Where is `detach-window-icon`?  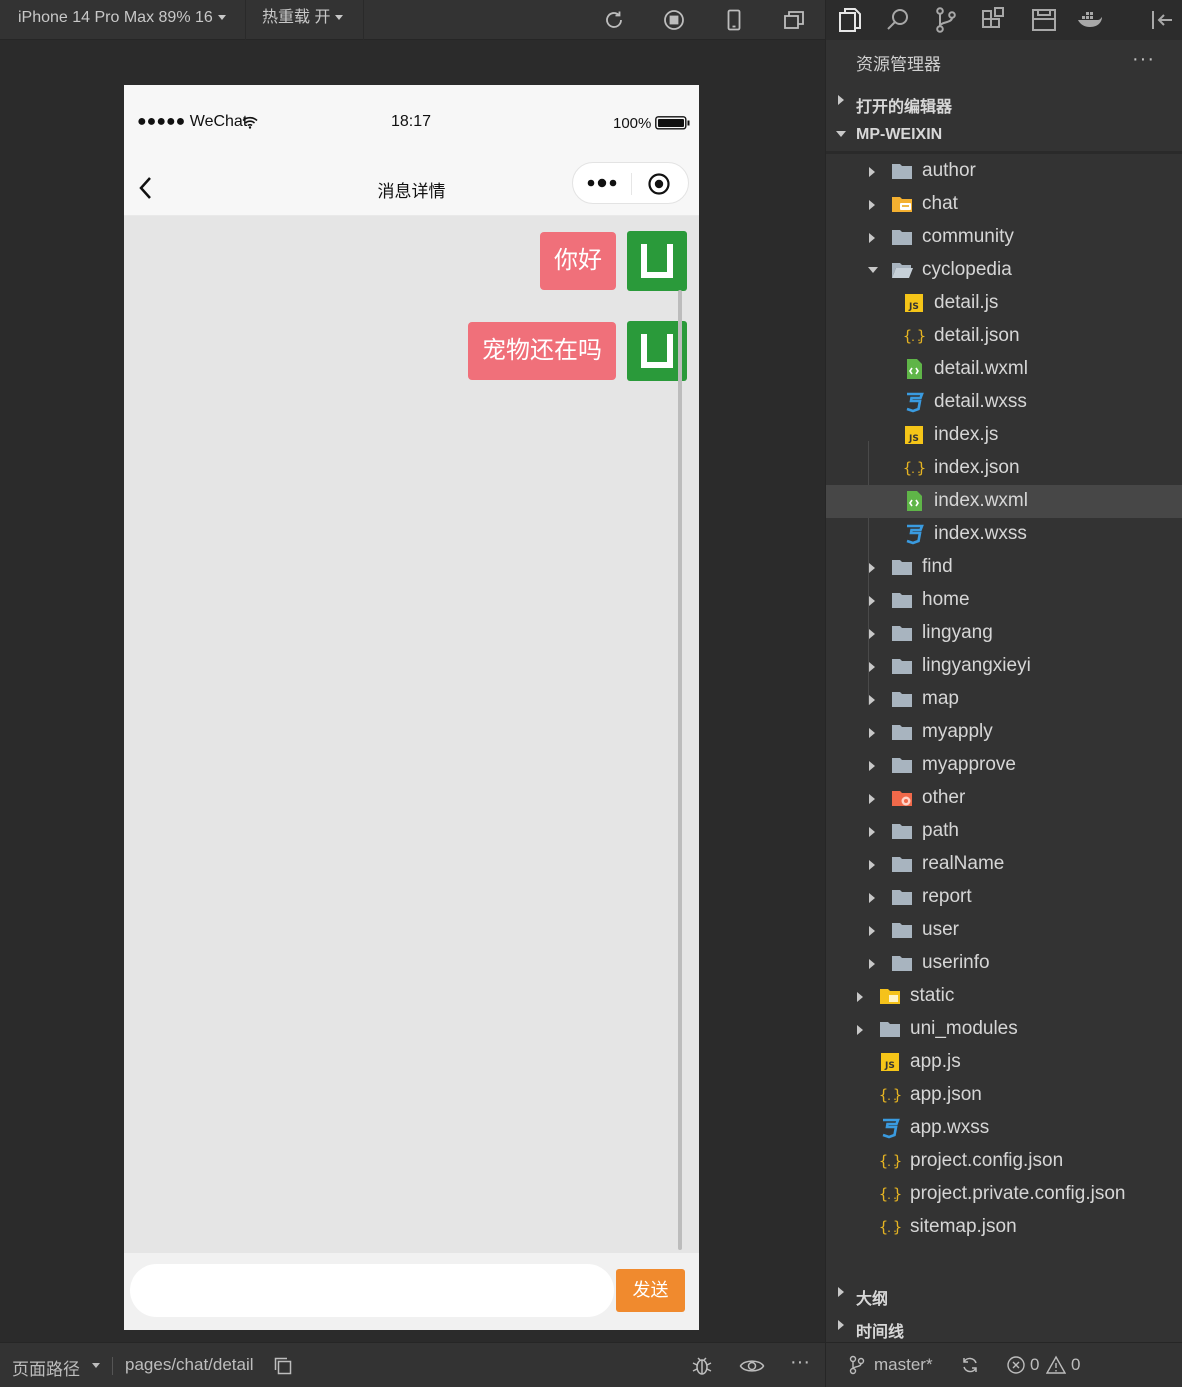 detach-window-icon is located at coordinates (794, 20).